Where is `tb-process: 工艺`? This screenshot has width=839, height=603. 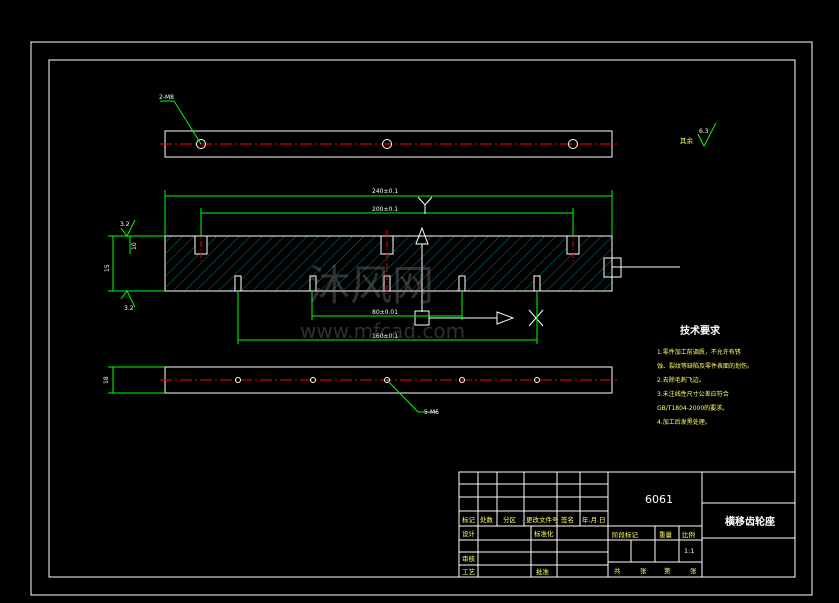 tb-process: 工艺 is located at coordinates (469, 572).